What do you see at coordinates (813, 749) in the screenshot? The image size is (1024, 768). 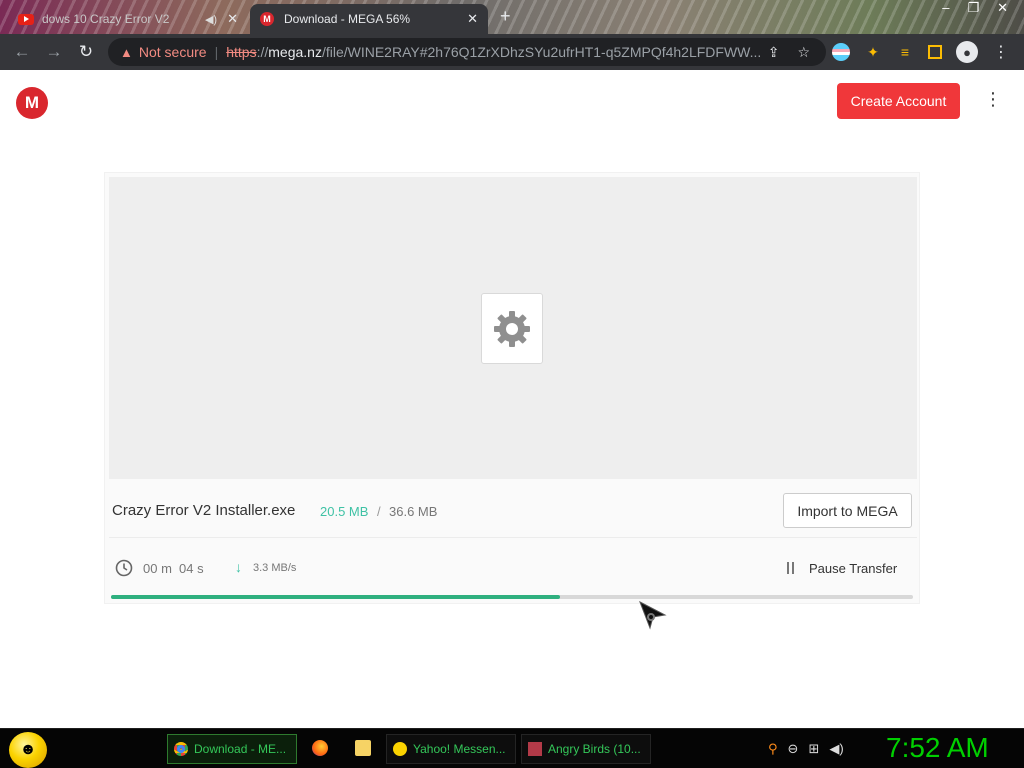 I see `network-icon: ⊞` at bounding box center [813, 749].